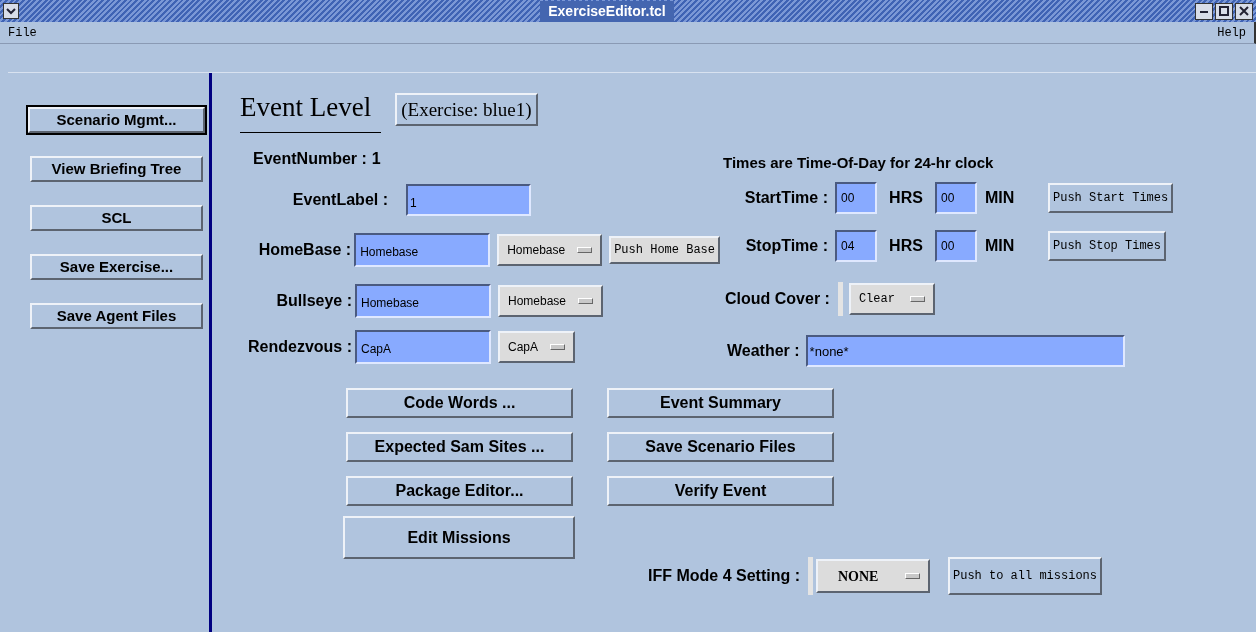 Image resolution: width=1256 pixels, height=632 pixels. I want to click on menu-item: File, so click(22, 32).